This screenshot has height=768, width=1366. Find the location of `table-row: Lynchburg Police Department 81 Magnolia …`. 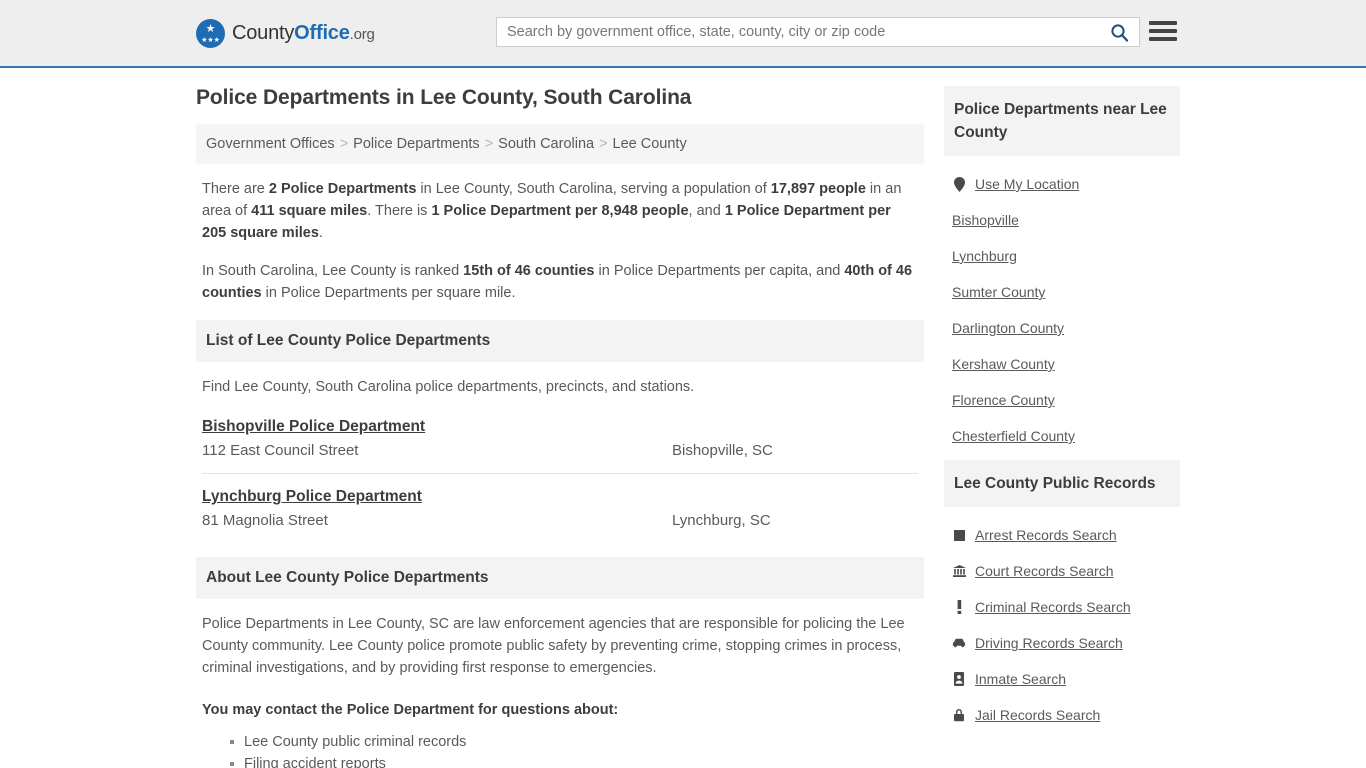

table-row: Lynchburg Police Department 81 Magnolia … is located at coordinates (560, 515).